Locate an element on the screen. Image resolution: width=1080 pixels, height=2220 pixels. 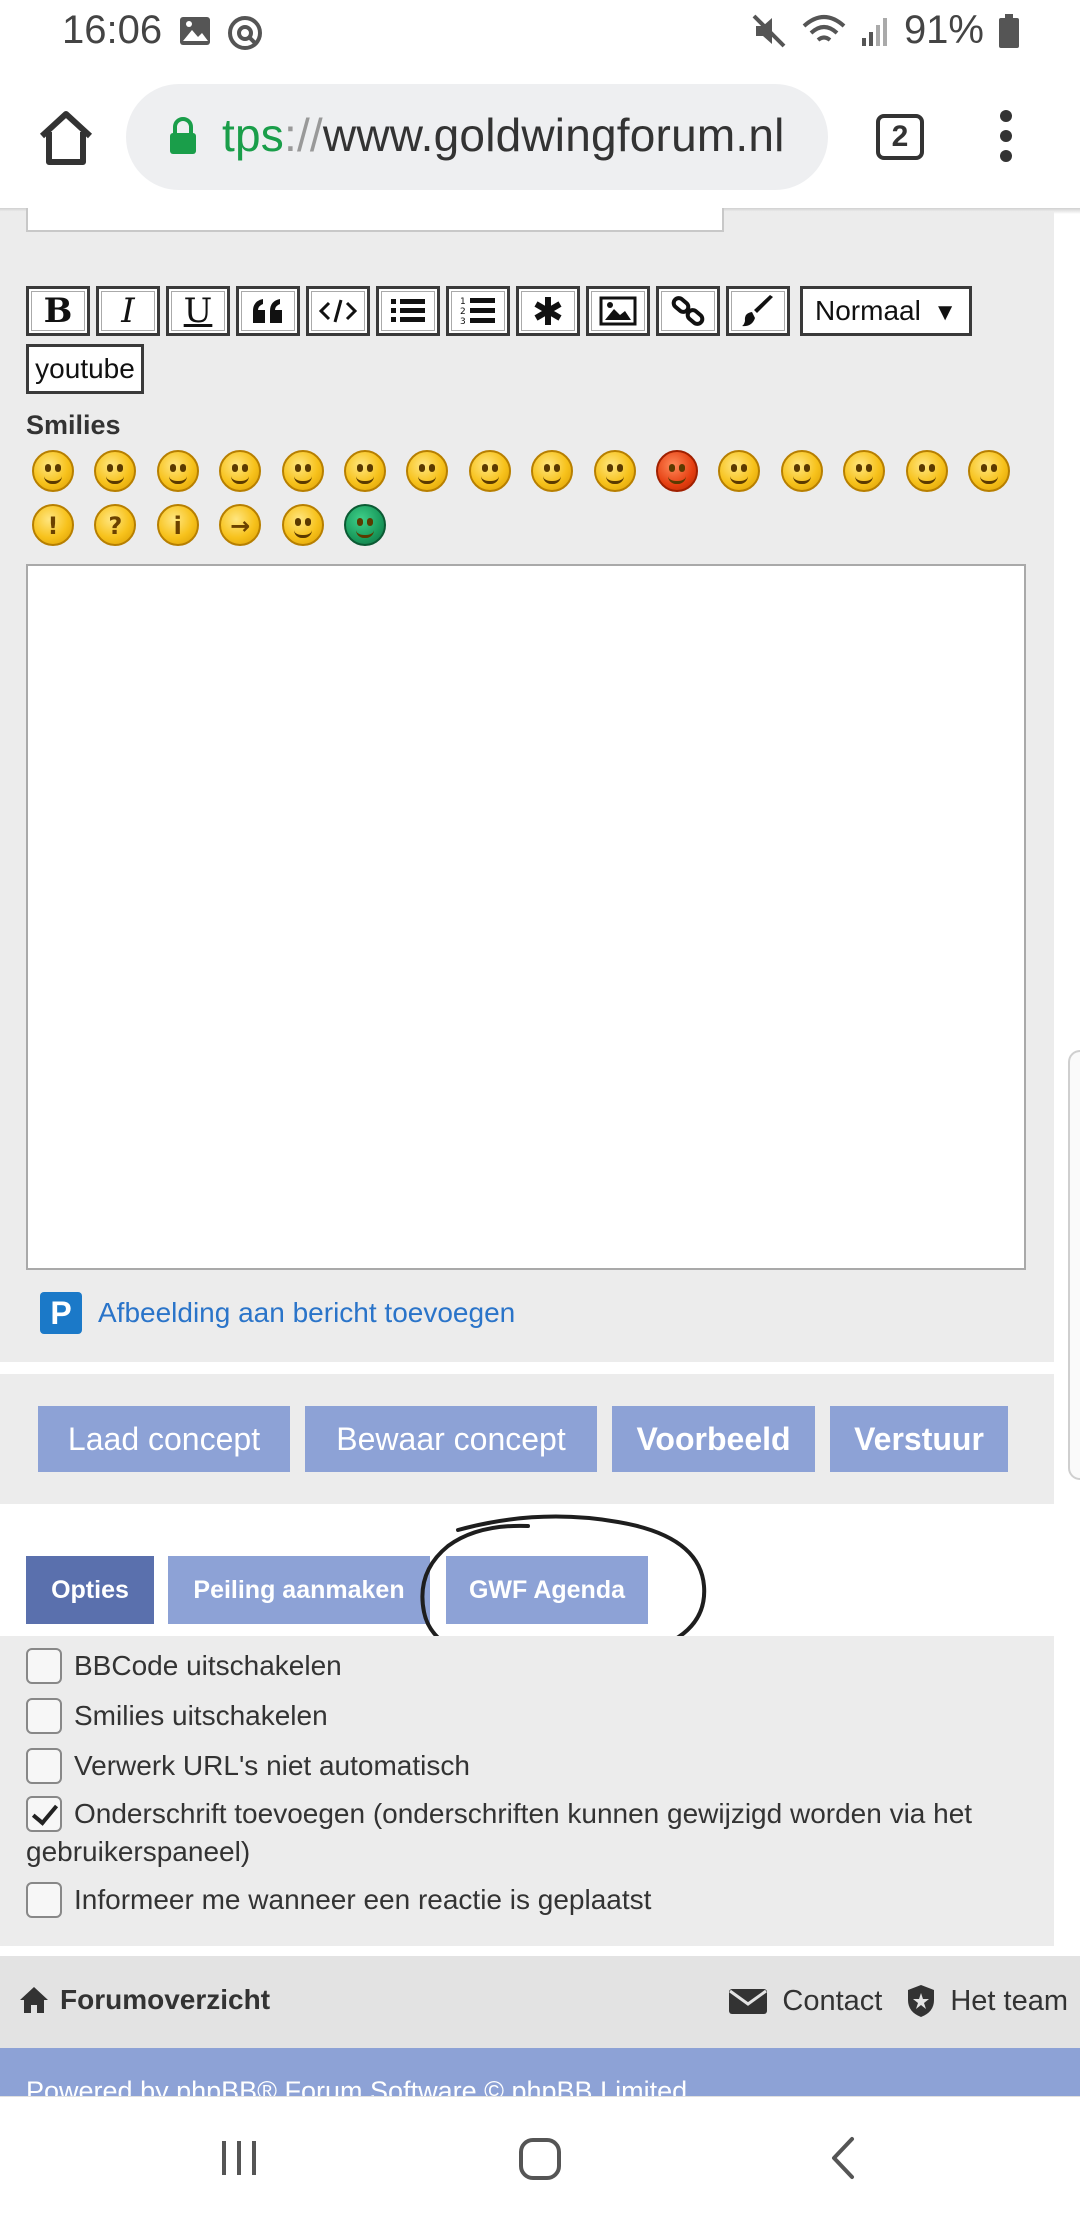
youtube-button: youtube is located at coordinates (85, 369).